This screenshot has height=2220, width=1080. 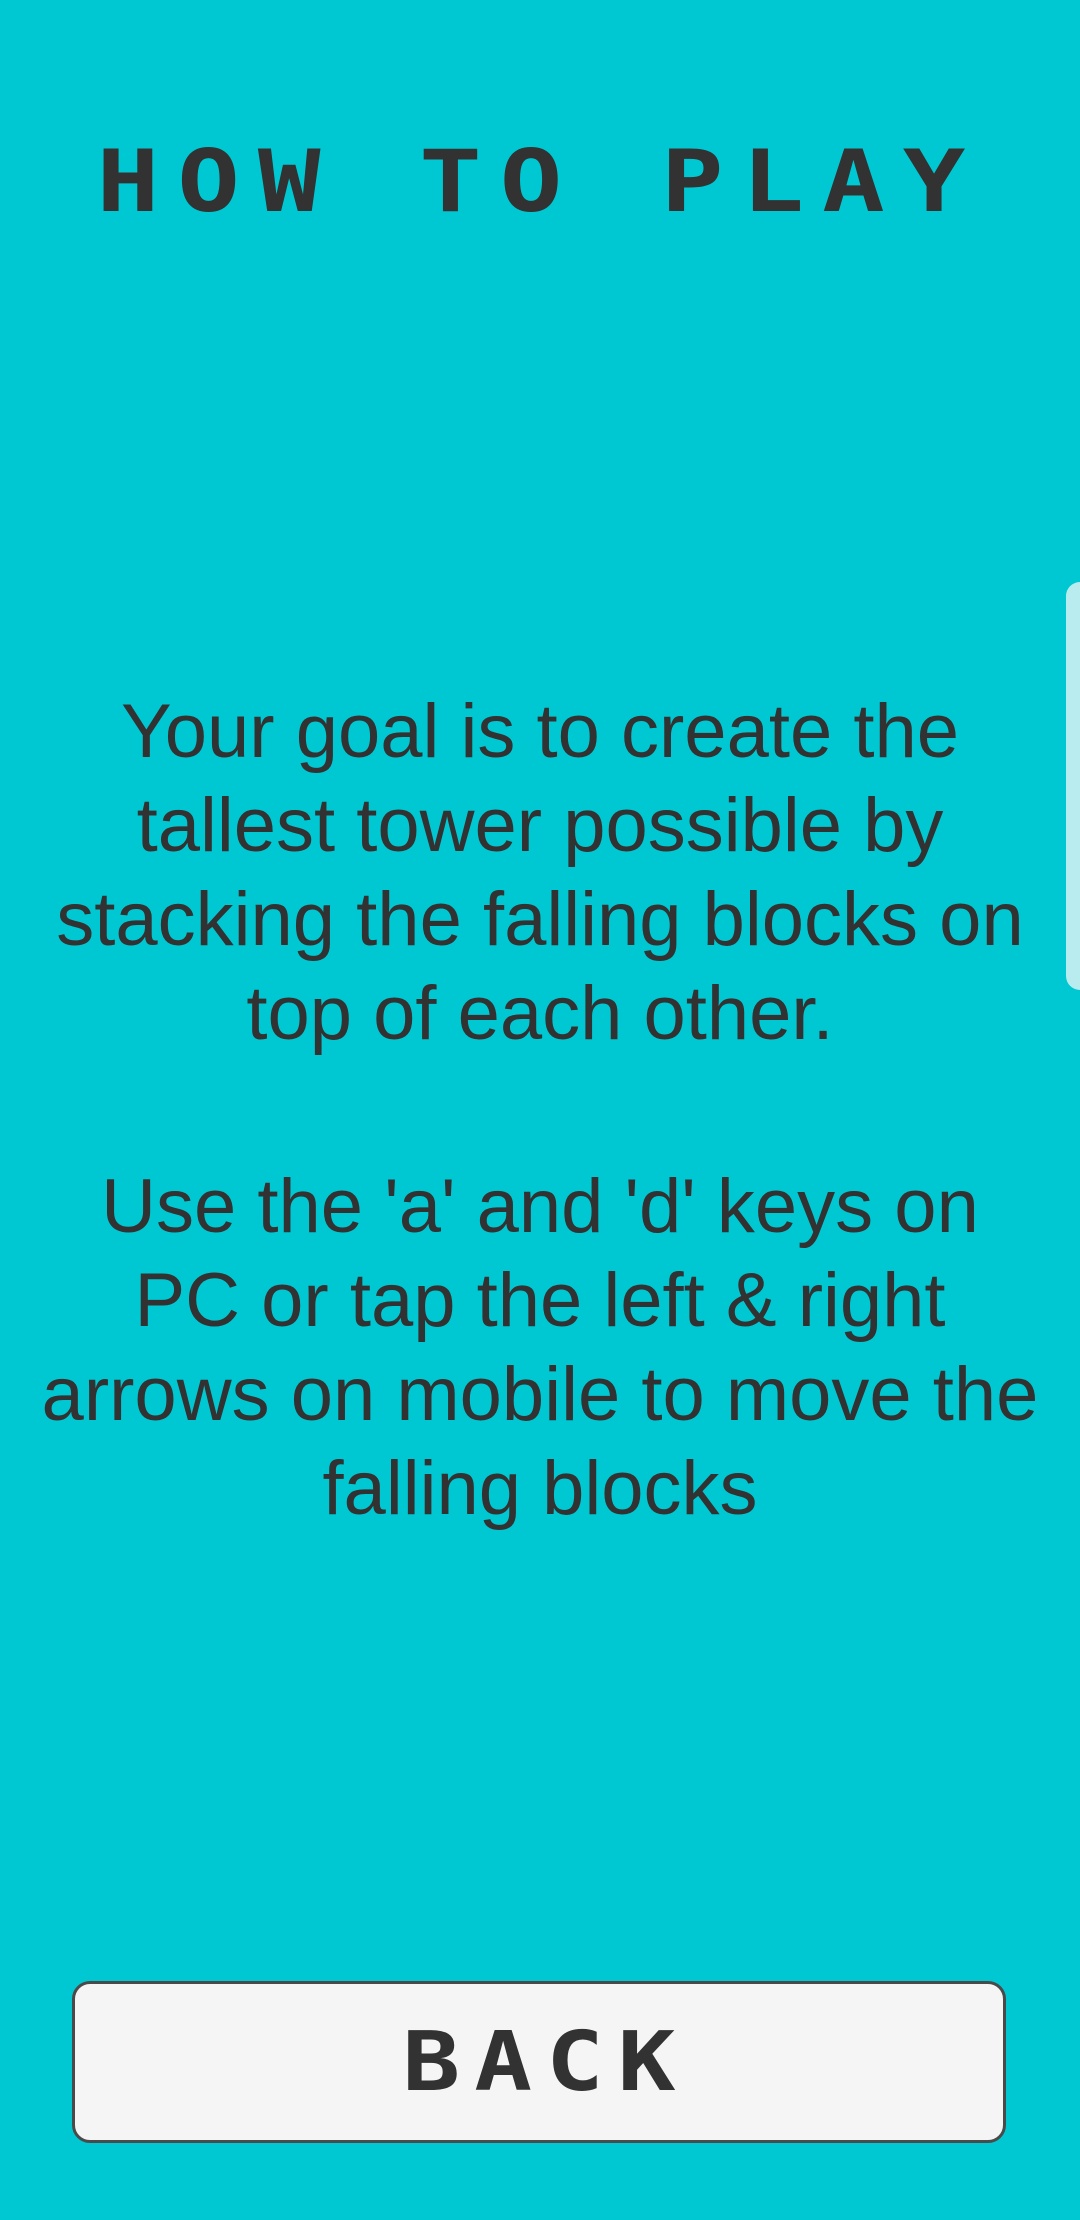 I want to click on page-title: HOW TO PLAY, so click(x=540, y=181).